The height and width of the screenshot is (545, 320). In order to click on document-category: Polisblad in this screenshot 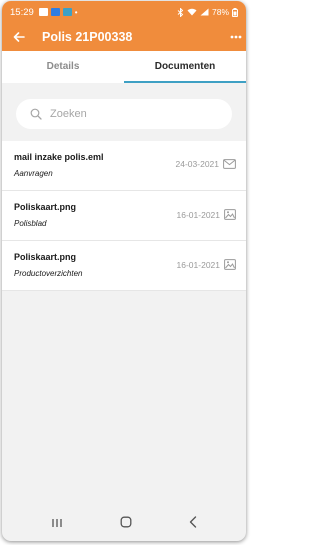, I will do `click(30, 223)`.